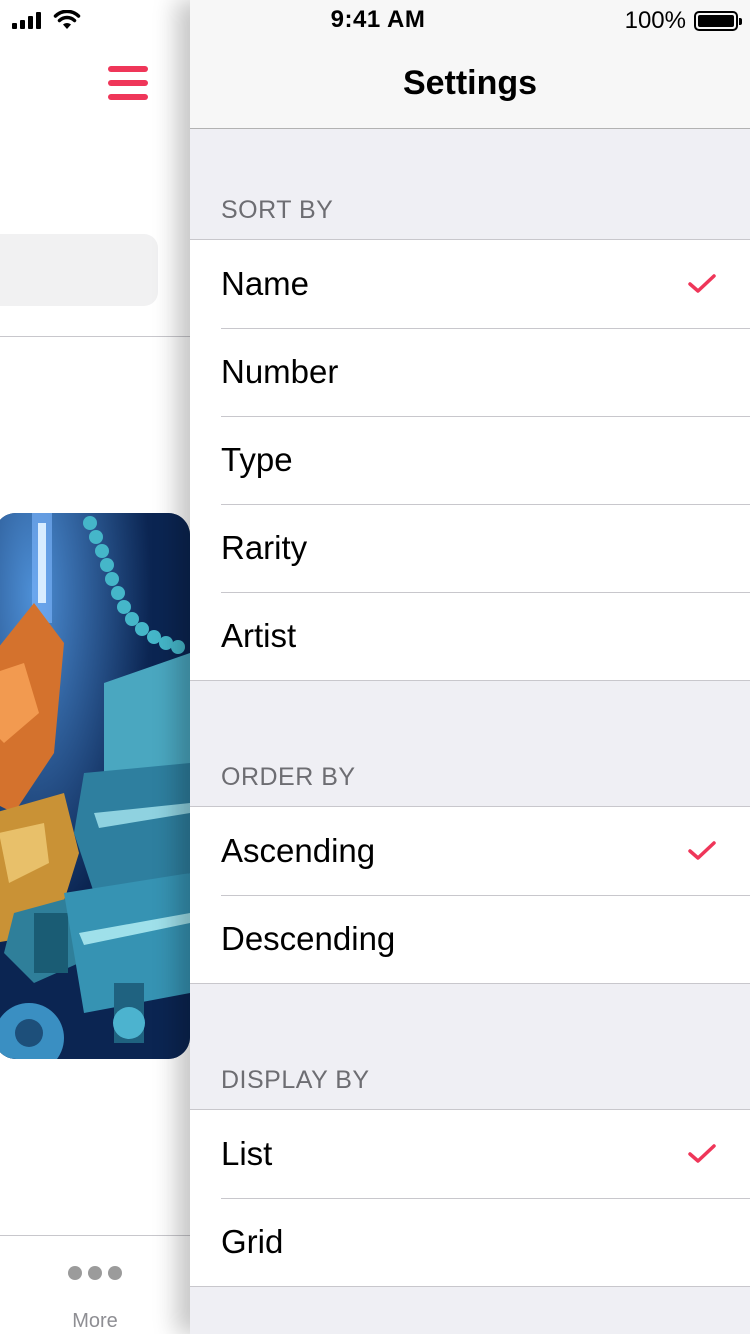 The width and height of the screenshot is (750, 1334). What do you see at coordinates (26, 20) in the screenshot?
I see `cellular-signal-icon` at bounding box center [26, 20].